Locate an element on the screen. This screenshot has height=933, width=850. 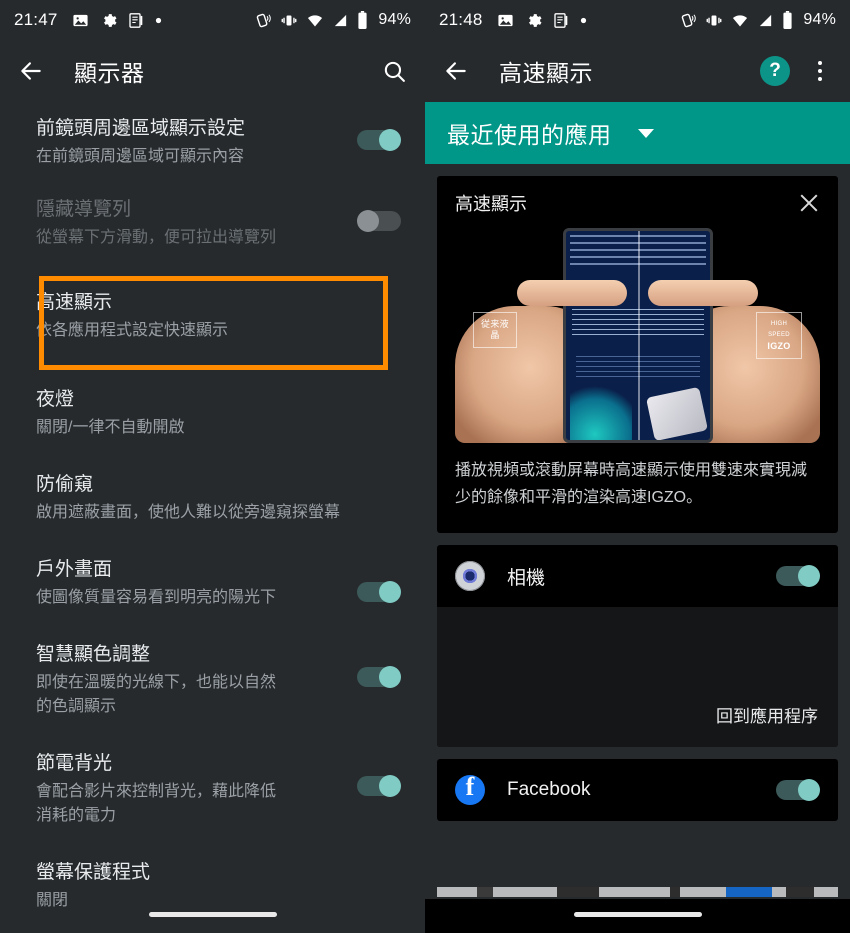
illustration-tag-right: HIGH SPEED IGZO is located at coordinates (779, 335).